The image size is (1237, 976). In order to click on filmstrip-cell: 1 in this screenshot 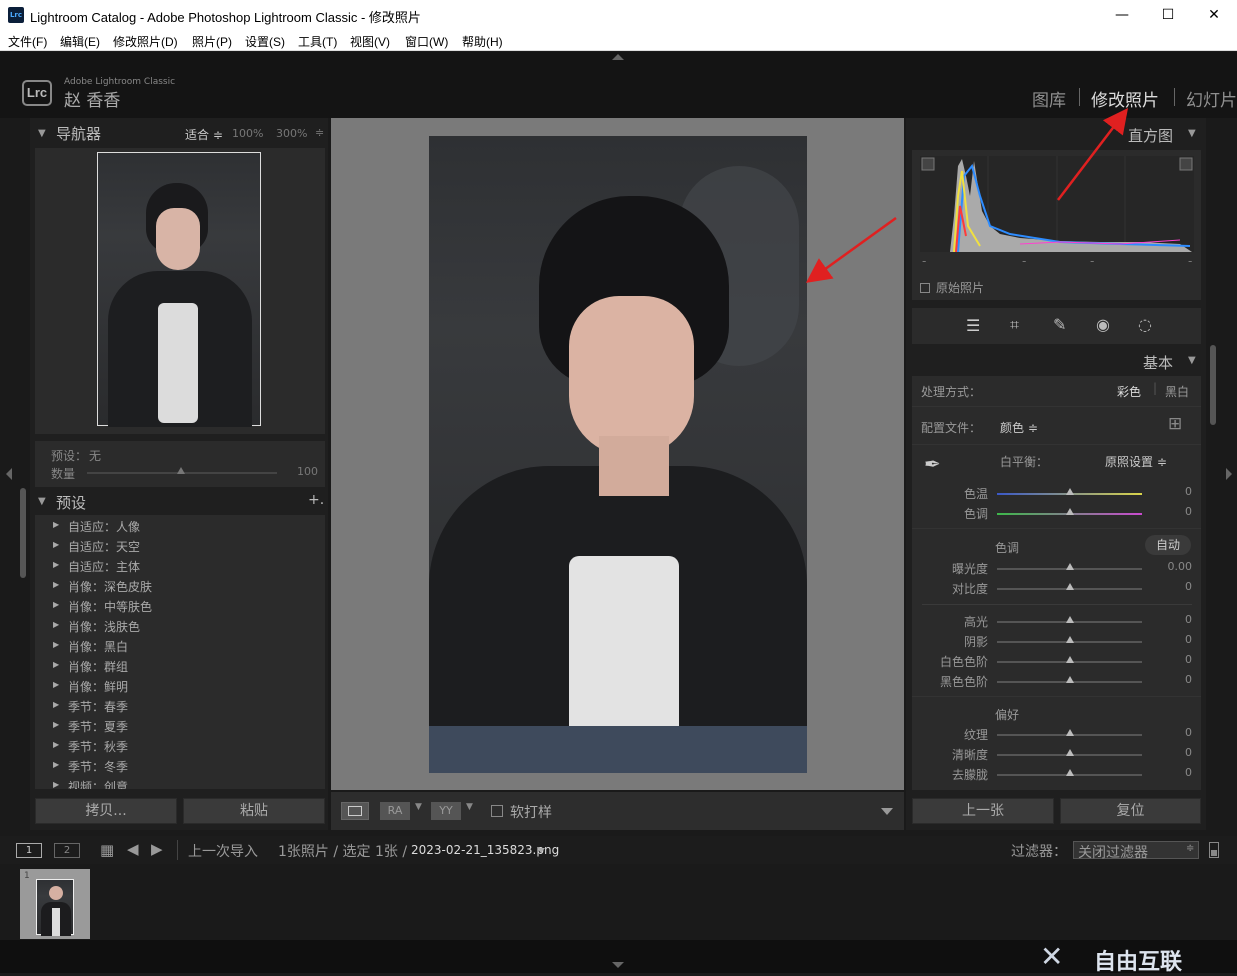, I will do `click(55, 904)`.